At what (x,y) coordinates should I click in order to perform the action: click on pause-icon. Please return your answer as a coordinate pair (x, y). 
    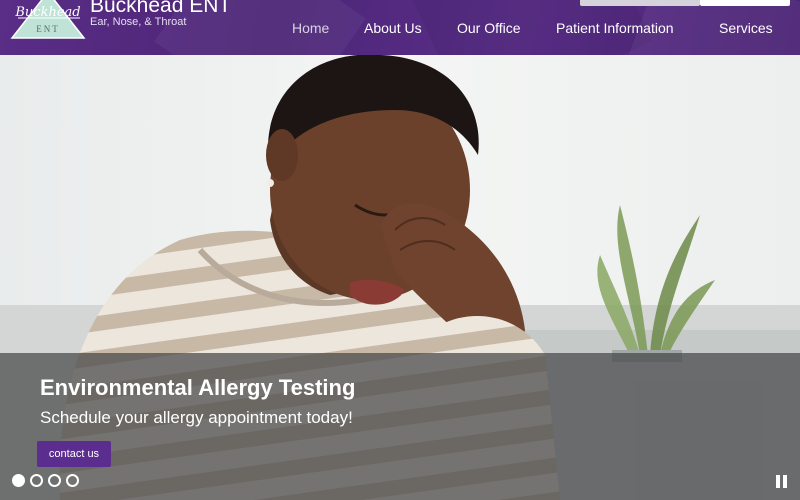
    Looking at the image, I should click on (782, 482).